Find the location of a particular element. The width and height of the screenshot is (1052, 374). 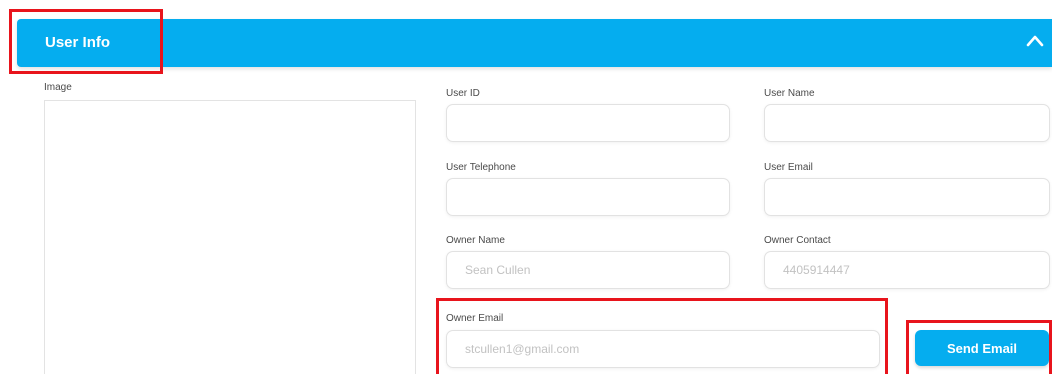

user-name-input is located at coordinates (907, 123).